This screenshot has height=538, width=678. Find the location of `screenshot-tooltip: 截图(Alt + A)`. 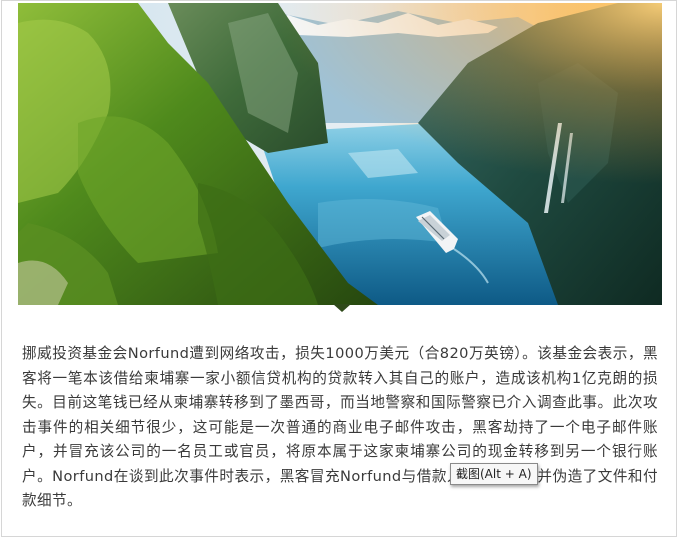

screenshot-tooltip: 截图(Alt + A) is located at coordinates (494, 474).